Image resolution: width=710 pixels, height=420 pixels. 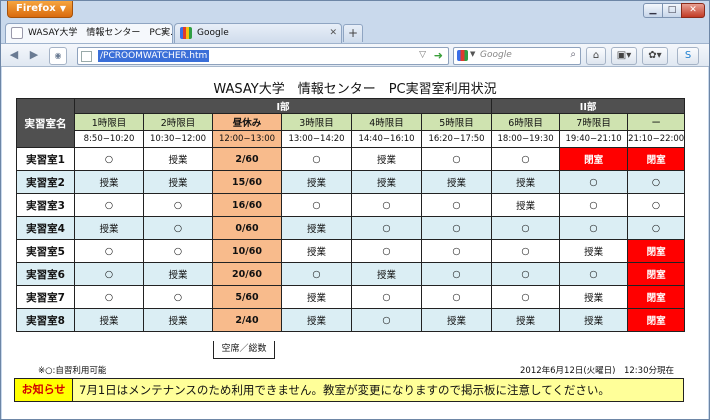 I want to click on new-tab-button: +, so click(x=353, y=33).